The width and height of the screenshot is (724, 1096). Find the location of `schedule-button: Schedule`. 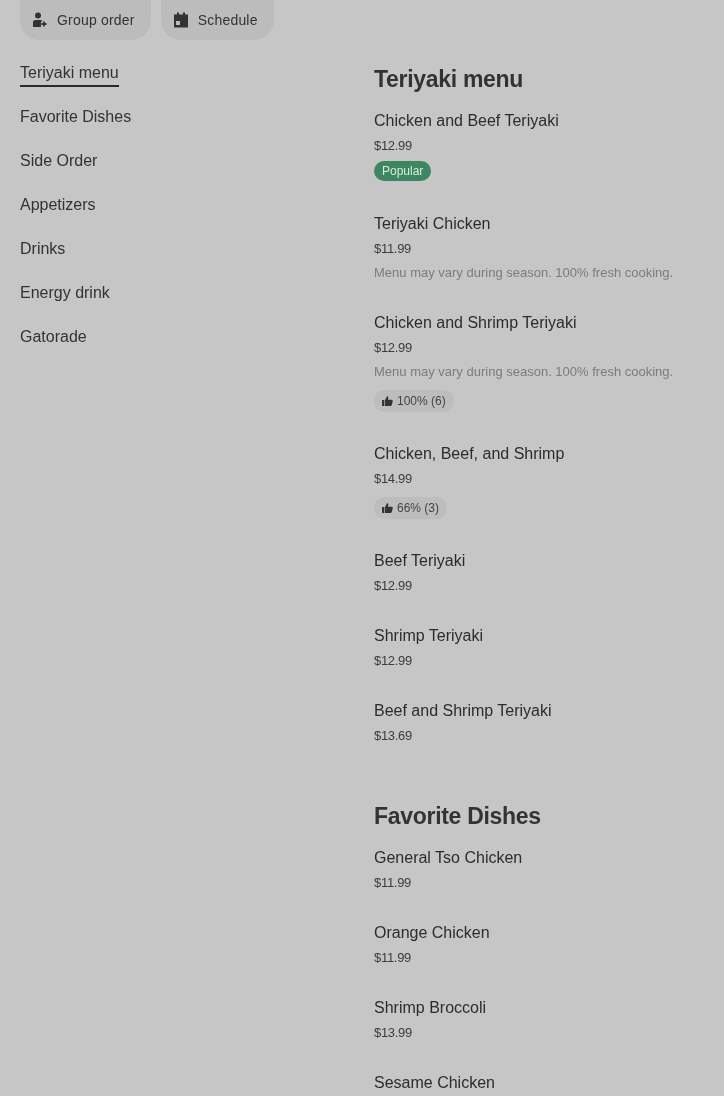

schedule-button: Schedule is located at coordinates (217, 20).